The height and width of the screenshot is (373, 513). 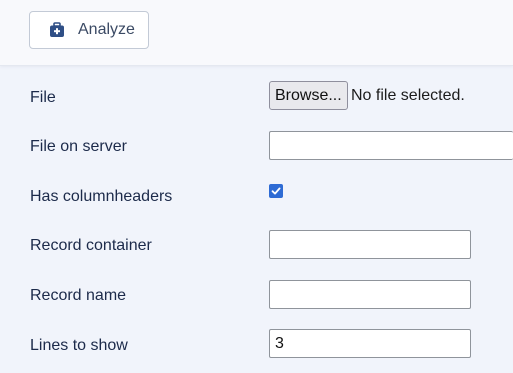 What do you see at coordinates (370, 294) in the screenshot?
I see `record-name-input` at bounding box center [370, 294].